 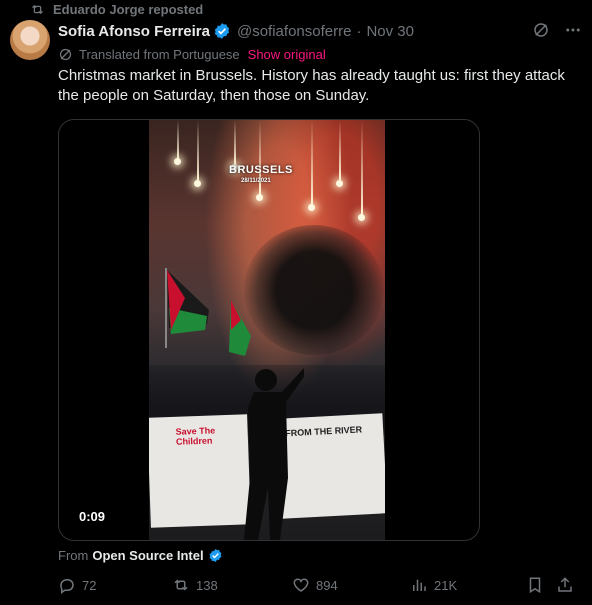 What do you see at coordinates (274, 454) in the screenshot?
I see `person-silhouette` at bounding box center [274, 454].